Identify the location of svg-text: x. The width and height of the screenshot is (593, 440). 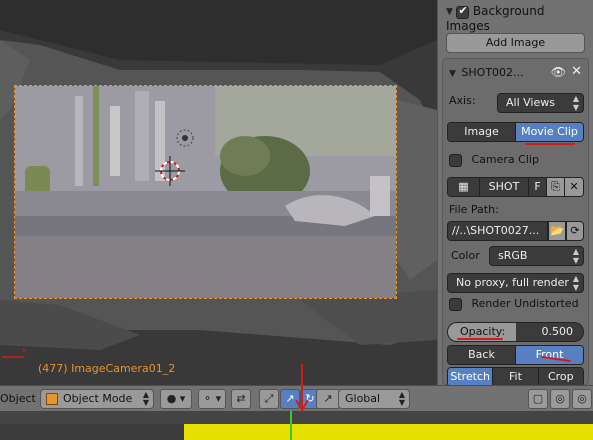
(24, 350).